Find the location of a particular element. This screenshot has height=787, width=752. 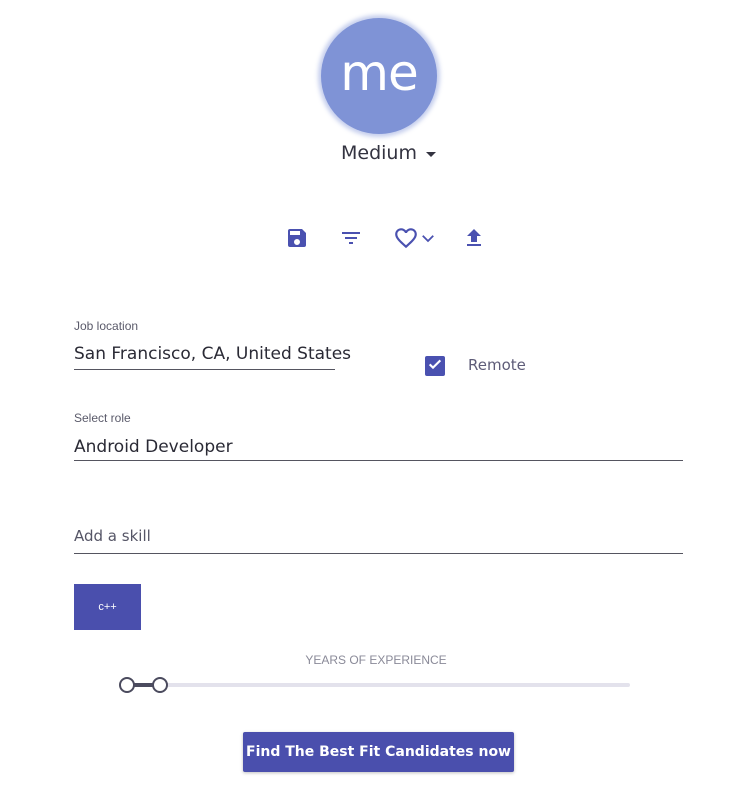

experience-caption: YEARS OF EXPERIENCE is located at coordinates (376, 660).